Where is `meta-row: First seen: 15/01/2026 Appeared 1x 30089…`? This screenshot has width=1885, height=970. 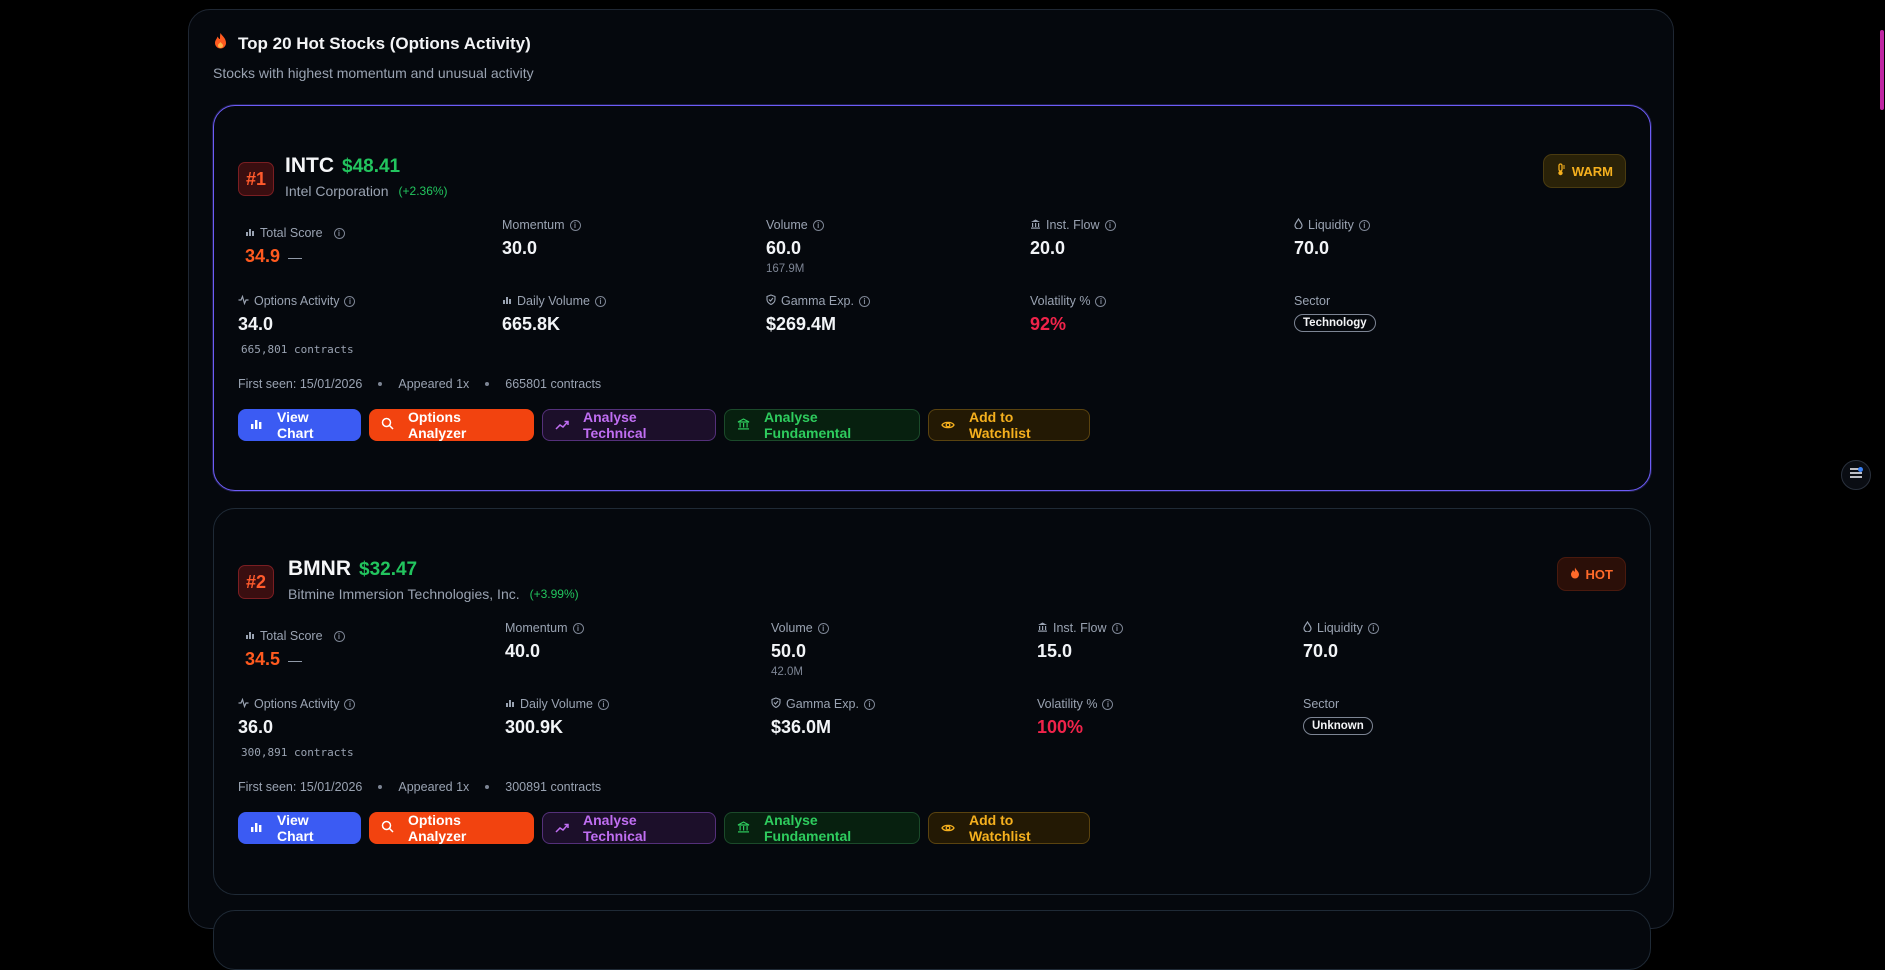
meta-row: First seen: 15/01/2026 Appeared 1x 30089… is located at coordinates (420, 787).